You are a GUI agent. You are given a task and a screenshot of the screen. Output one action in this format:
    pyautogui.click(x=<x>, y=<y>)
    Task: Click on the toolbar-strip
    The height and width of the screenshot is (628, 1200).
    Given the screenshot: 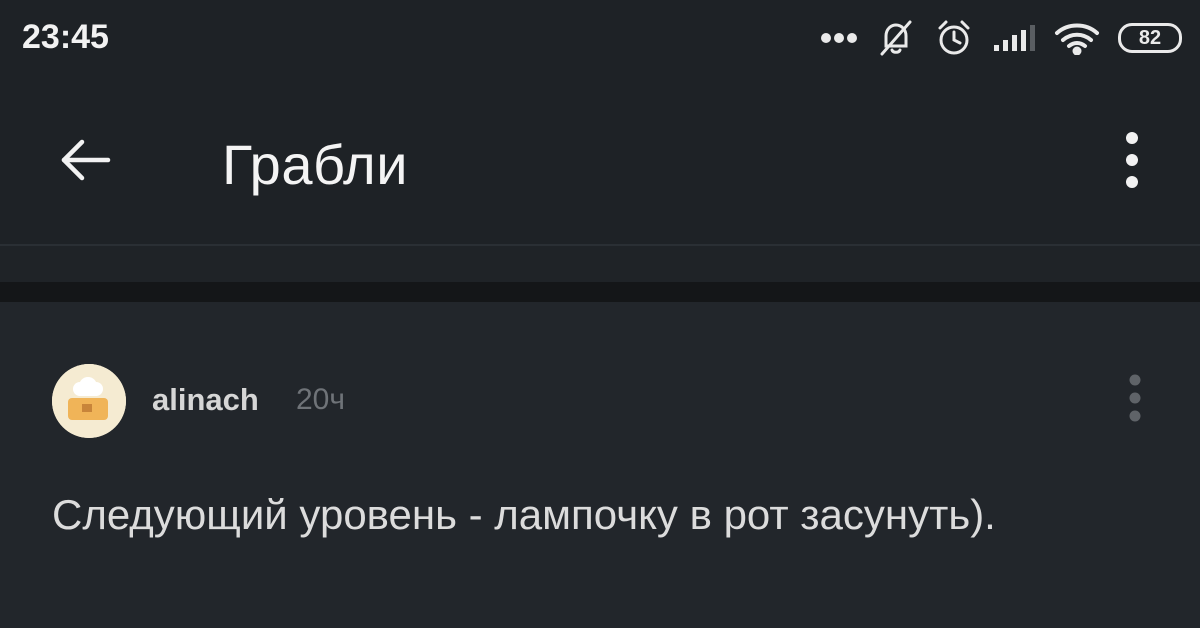 What is the action you would take?
    pyautogui.click(x=600, y=264)
    